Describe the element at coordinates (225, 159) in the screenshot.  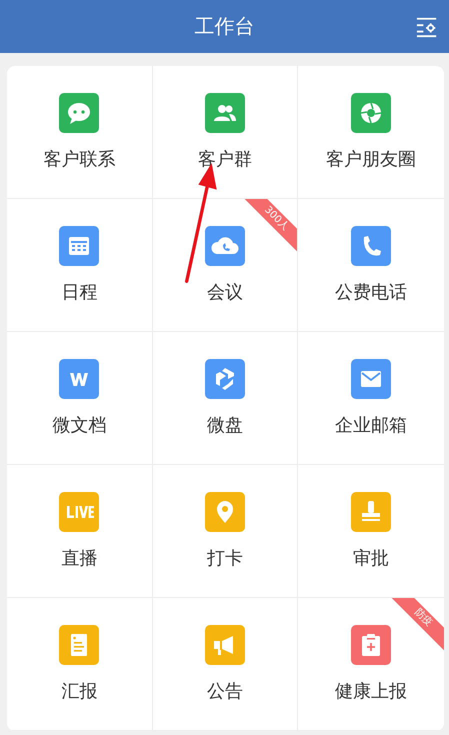
I see `app-label: 客户群` at that location.